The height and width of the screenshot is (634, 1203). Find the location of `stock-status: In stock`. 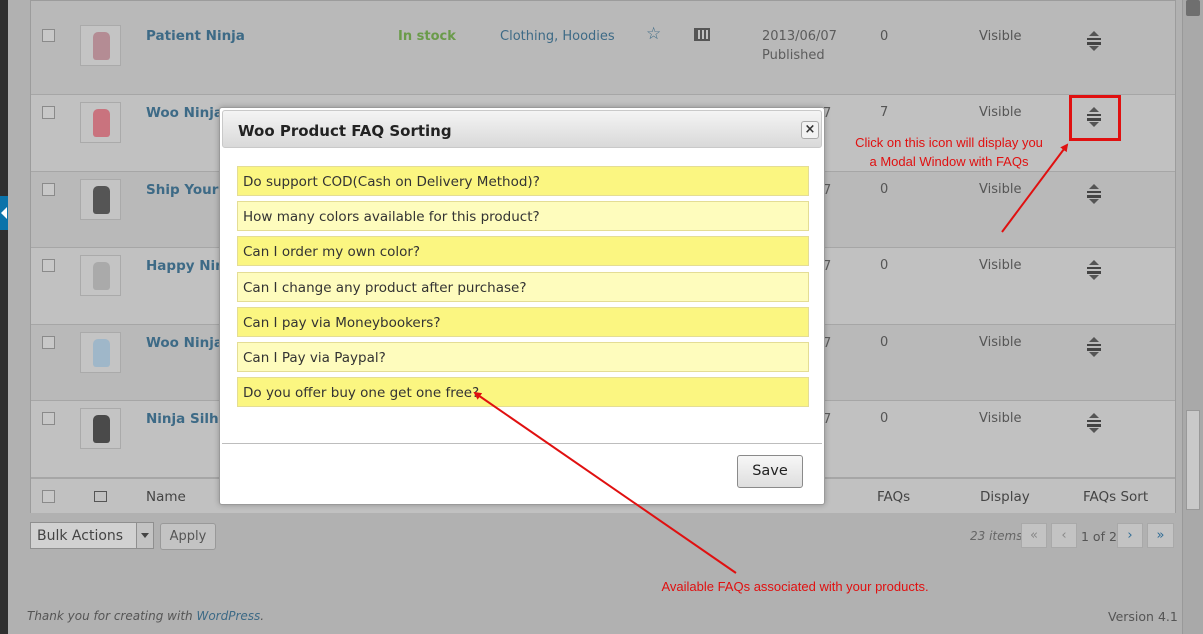

stock-status: In stock is located at coordinates (427, 36).